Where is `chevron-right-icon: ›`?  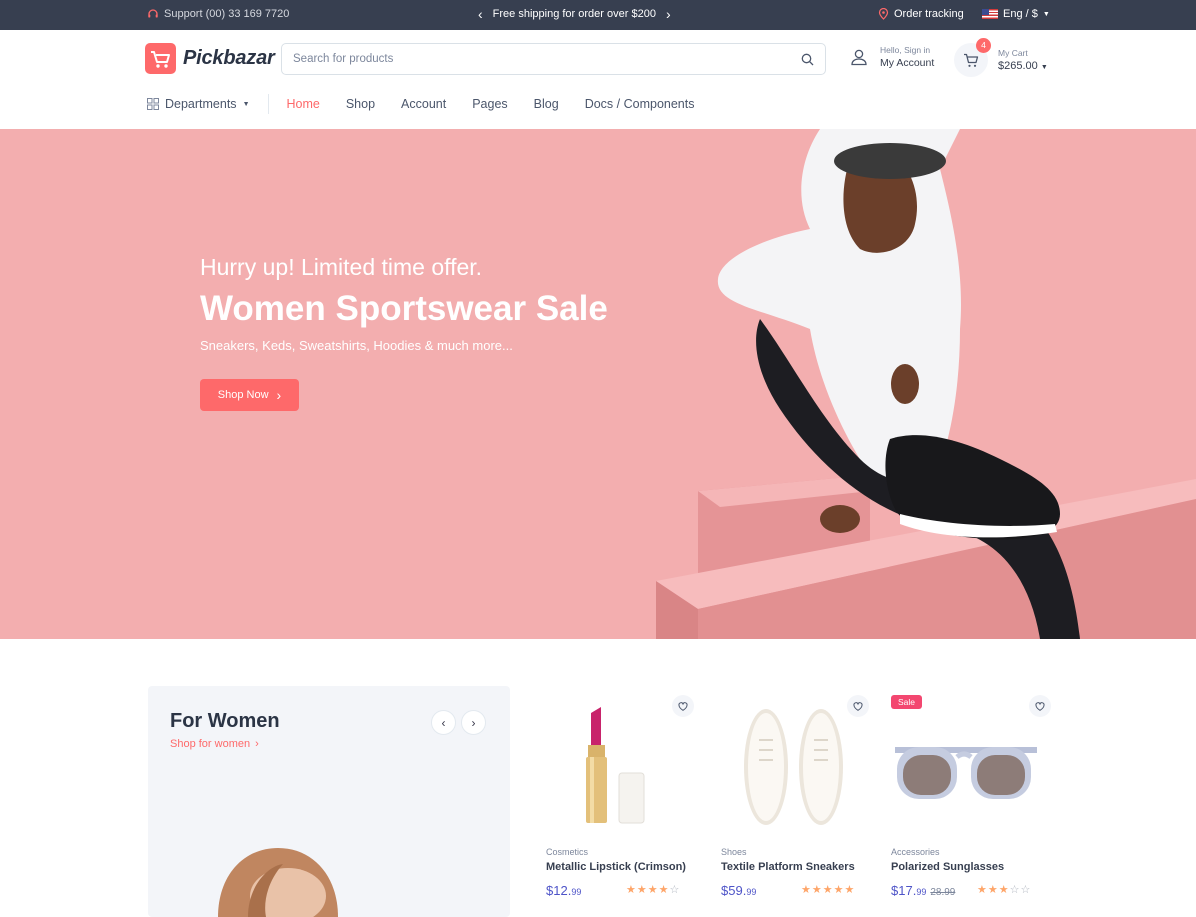 chevron-right-icon: › is located at coordinates (279, 395).